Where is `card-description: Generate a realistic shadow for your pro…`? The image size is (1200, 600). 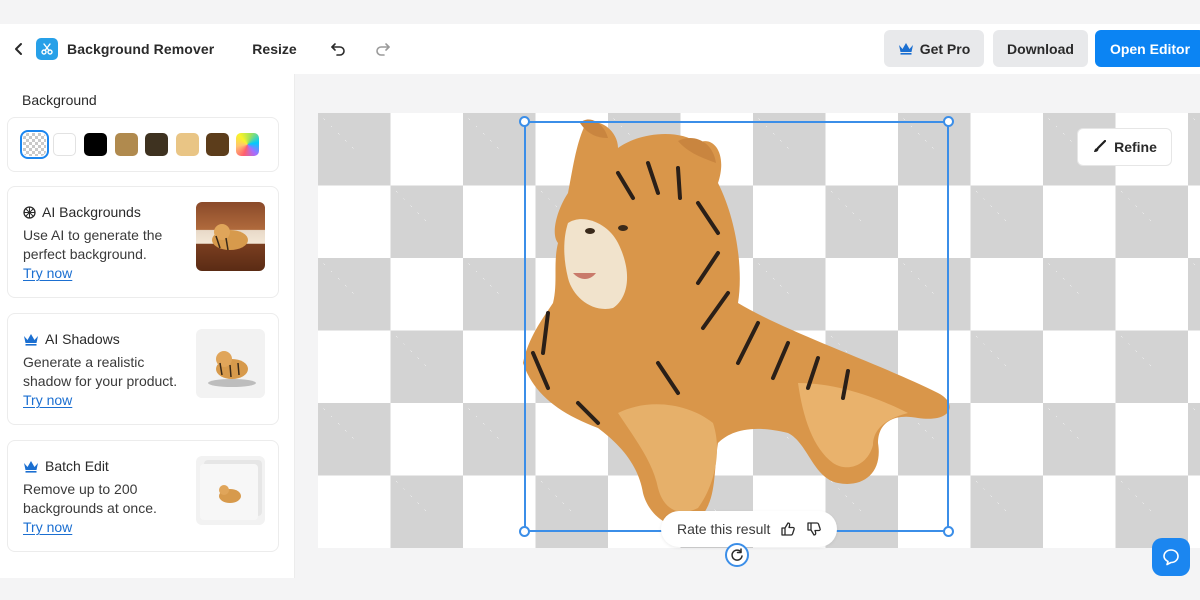
card-description: Generate a realistic shadow for your pro… is located at coordinates (100, 371).